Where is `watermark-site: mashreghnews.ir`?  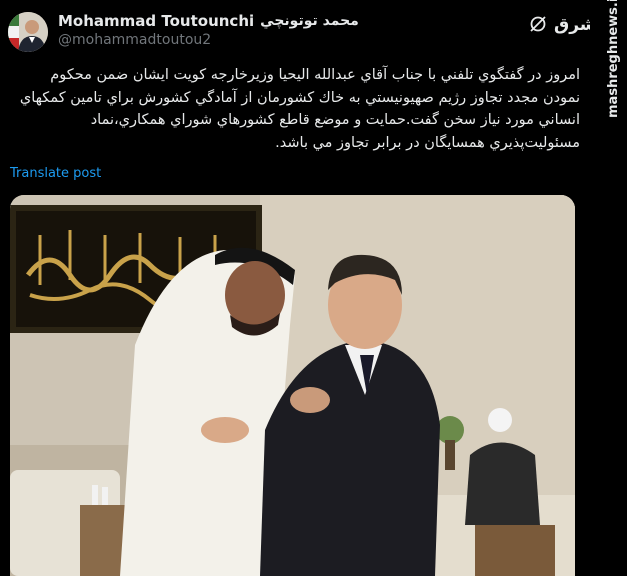 watermark-site: mashreghnews.ir is located at coordinates (613, 59).